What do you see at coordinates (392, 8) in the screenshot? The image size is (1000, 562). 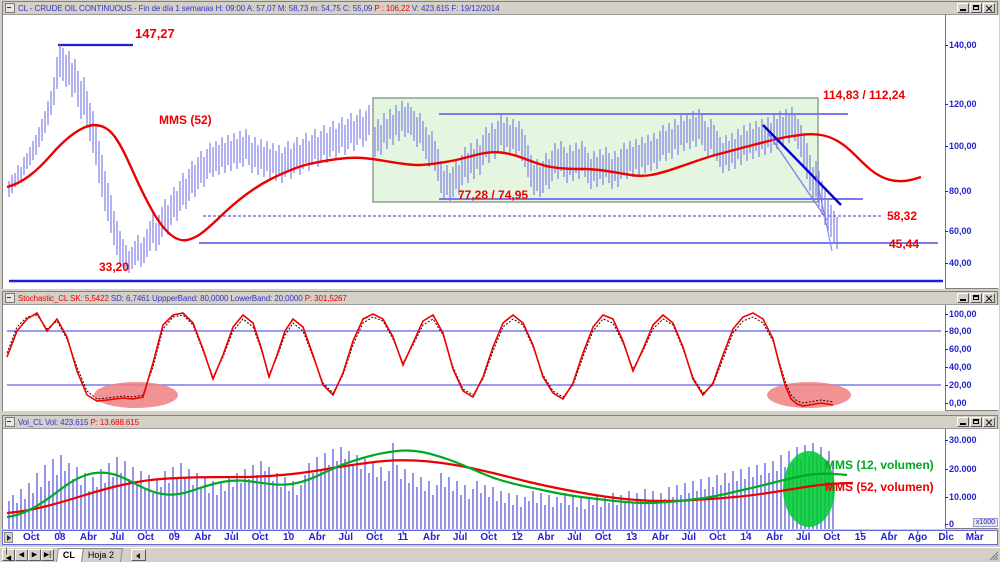 I see `price-panel-title-prev: P : 106,22` at bounding box center [392, 8].